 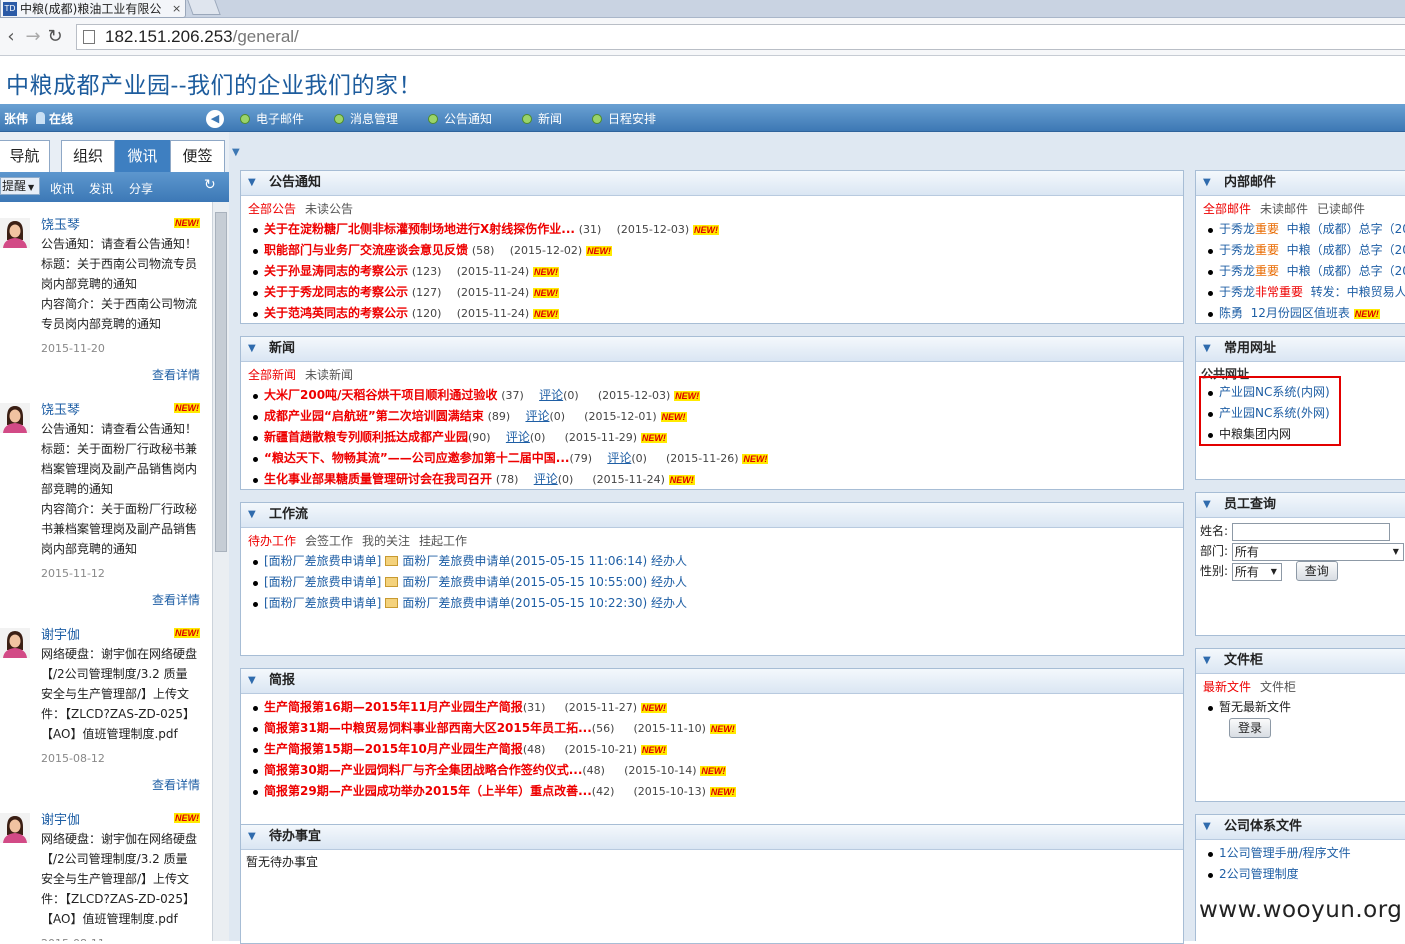 I want to click on filter-todo: 待办工作, so click(x=272, y=541).